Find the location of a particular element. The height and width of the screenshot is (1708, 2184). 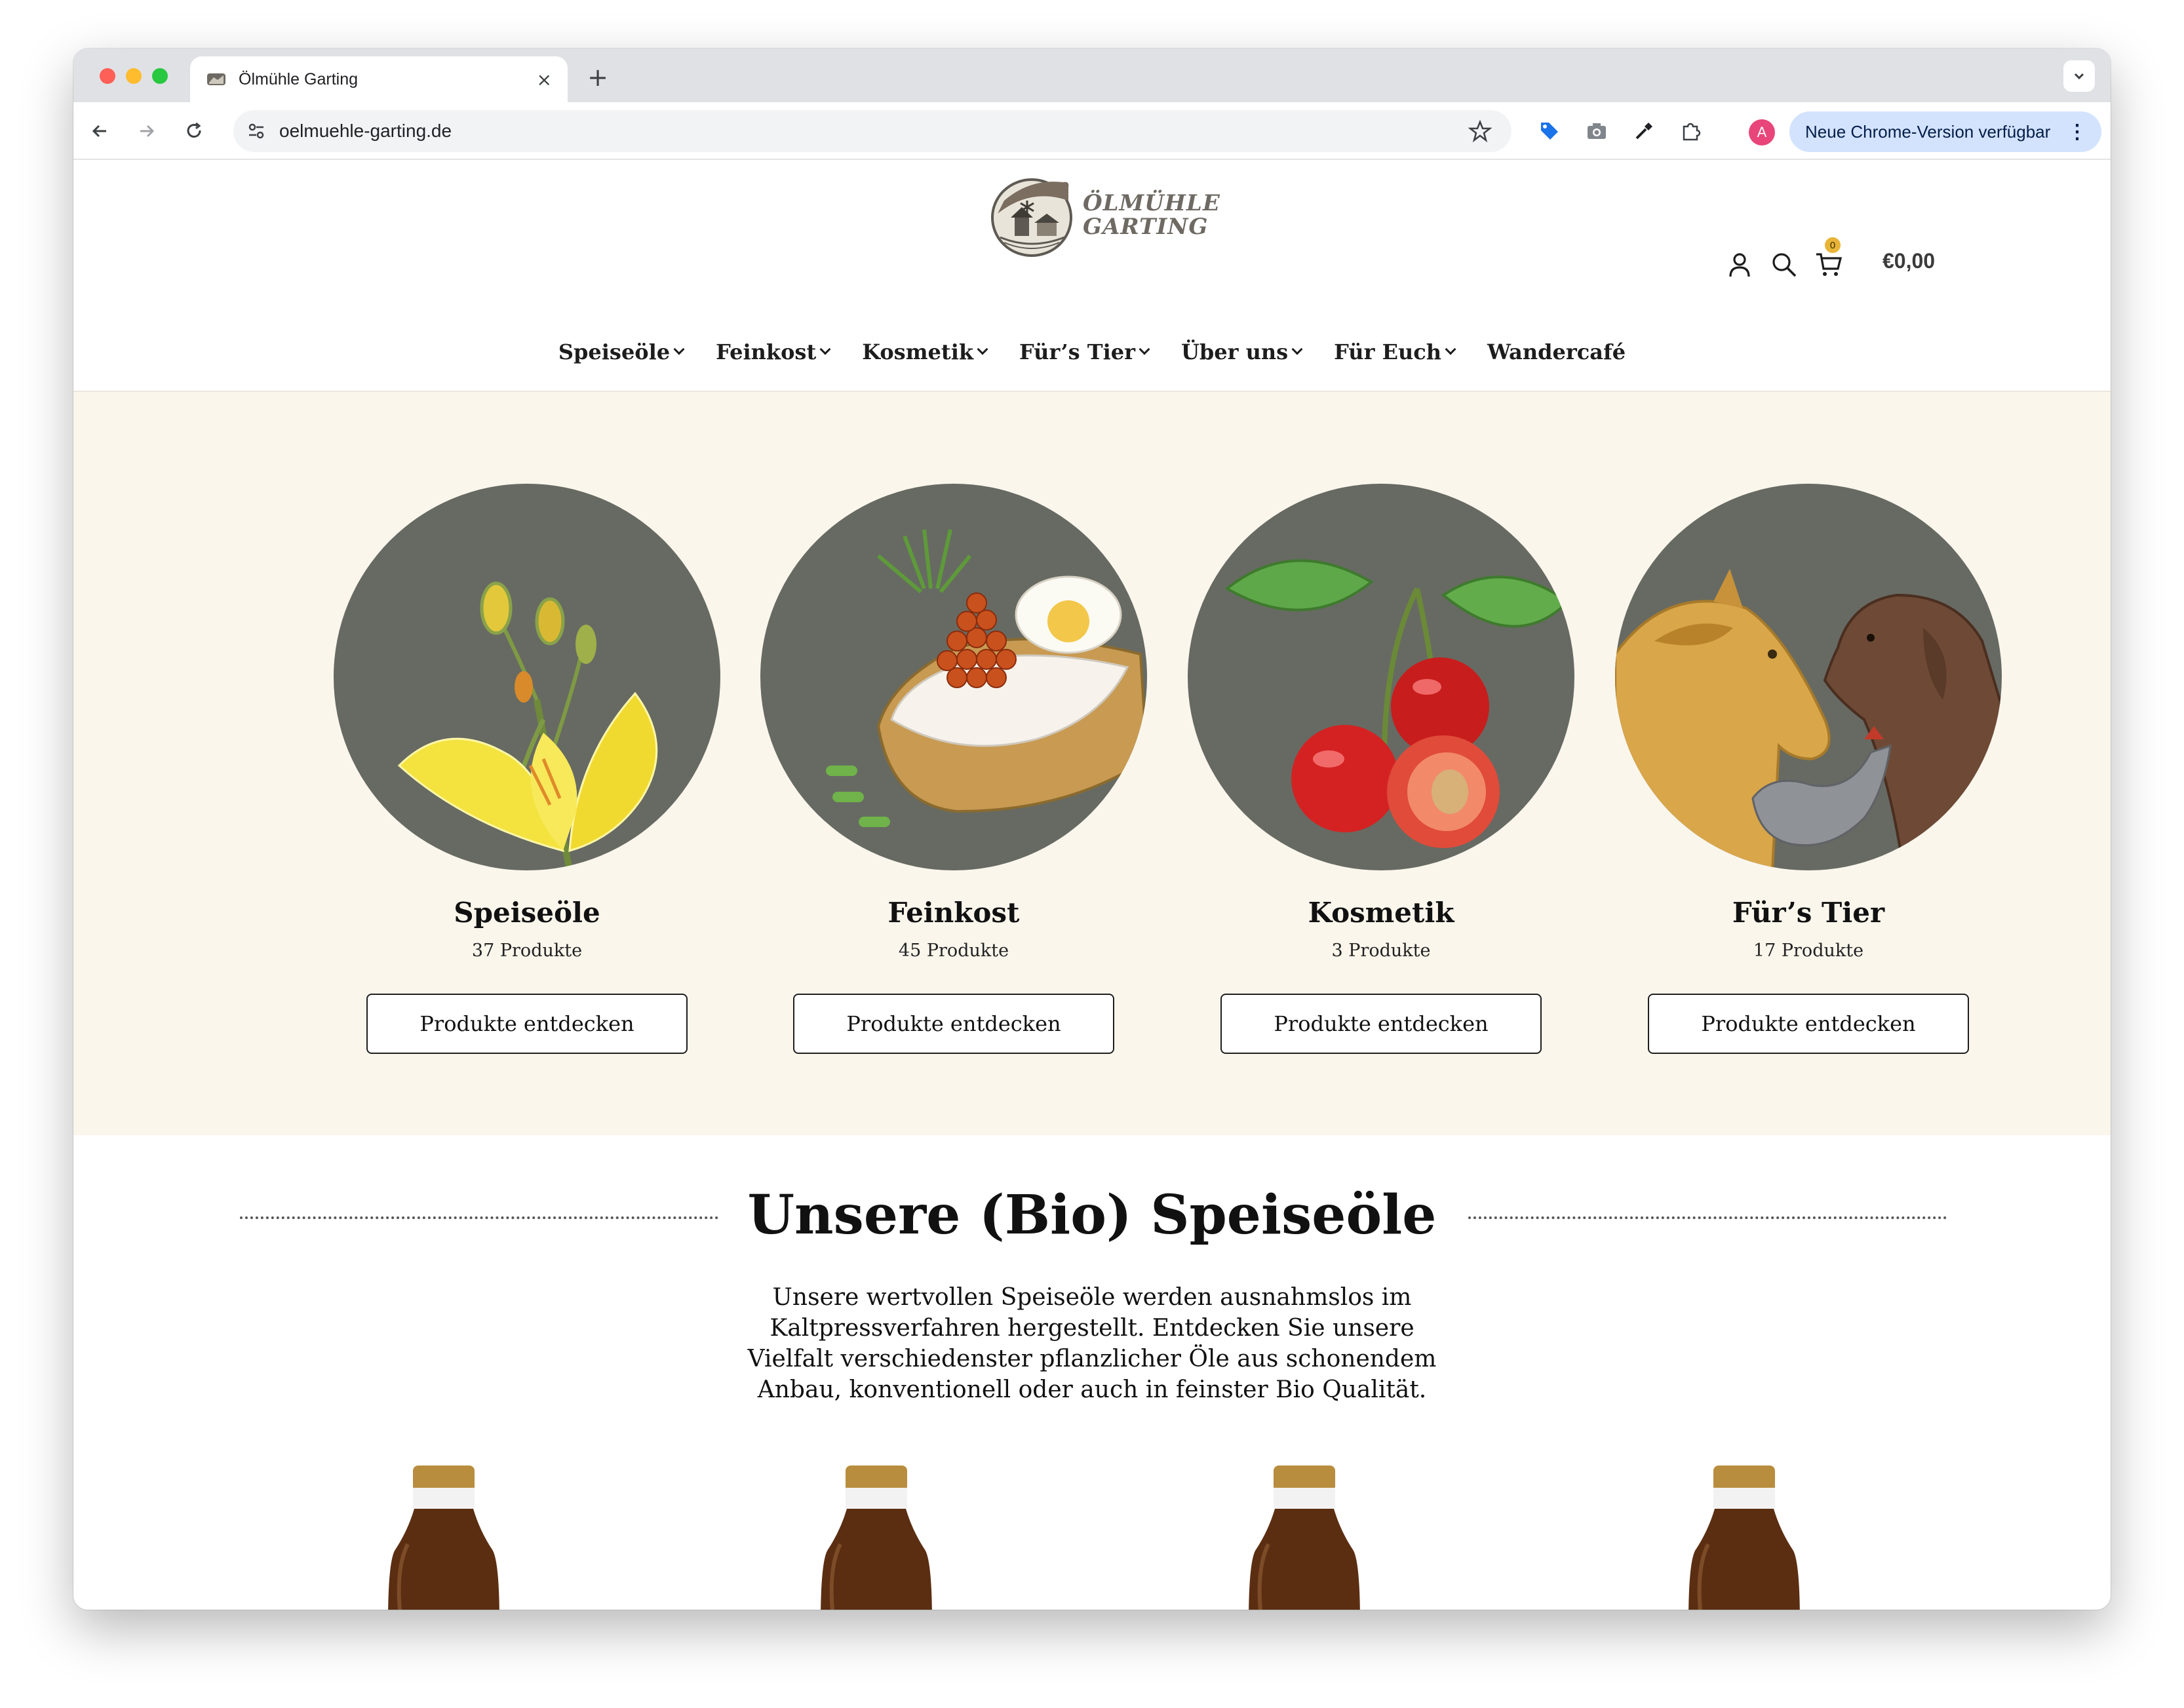

logo-wordmark: ÖLMÜHLE GARTING is located at coordinates (1151, 215).